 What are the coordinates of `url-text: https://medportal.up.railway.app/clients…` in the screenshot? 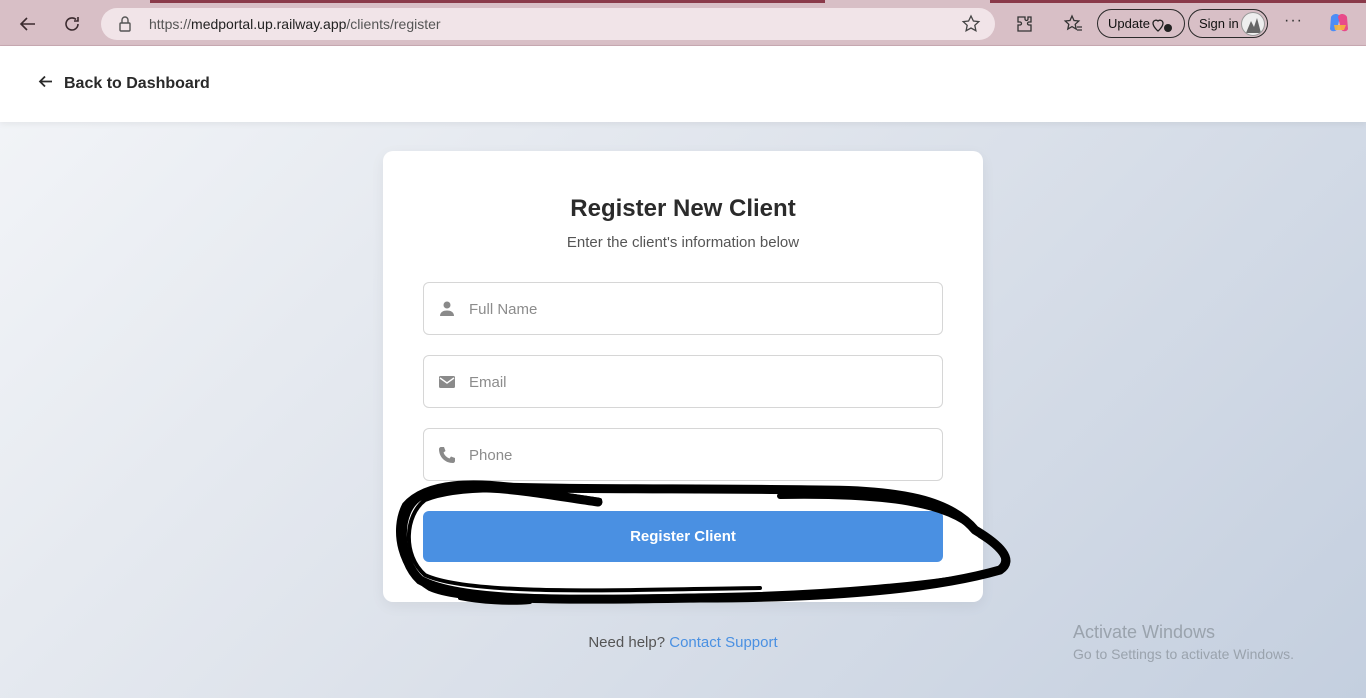 It's located at (295, 24).